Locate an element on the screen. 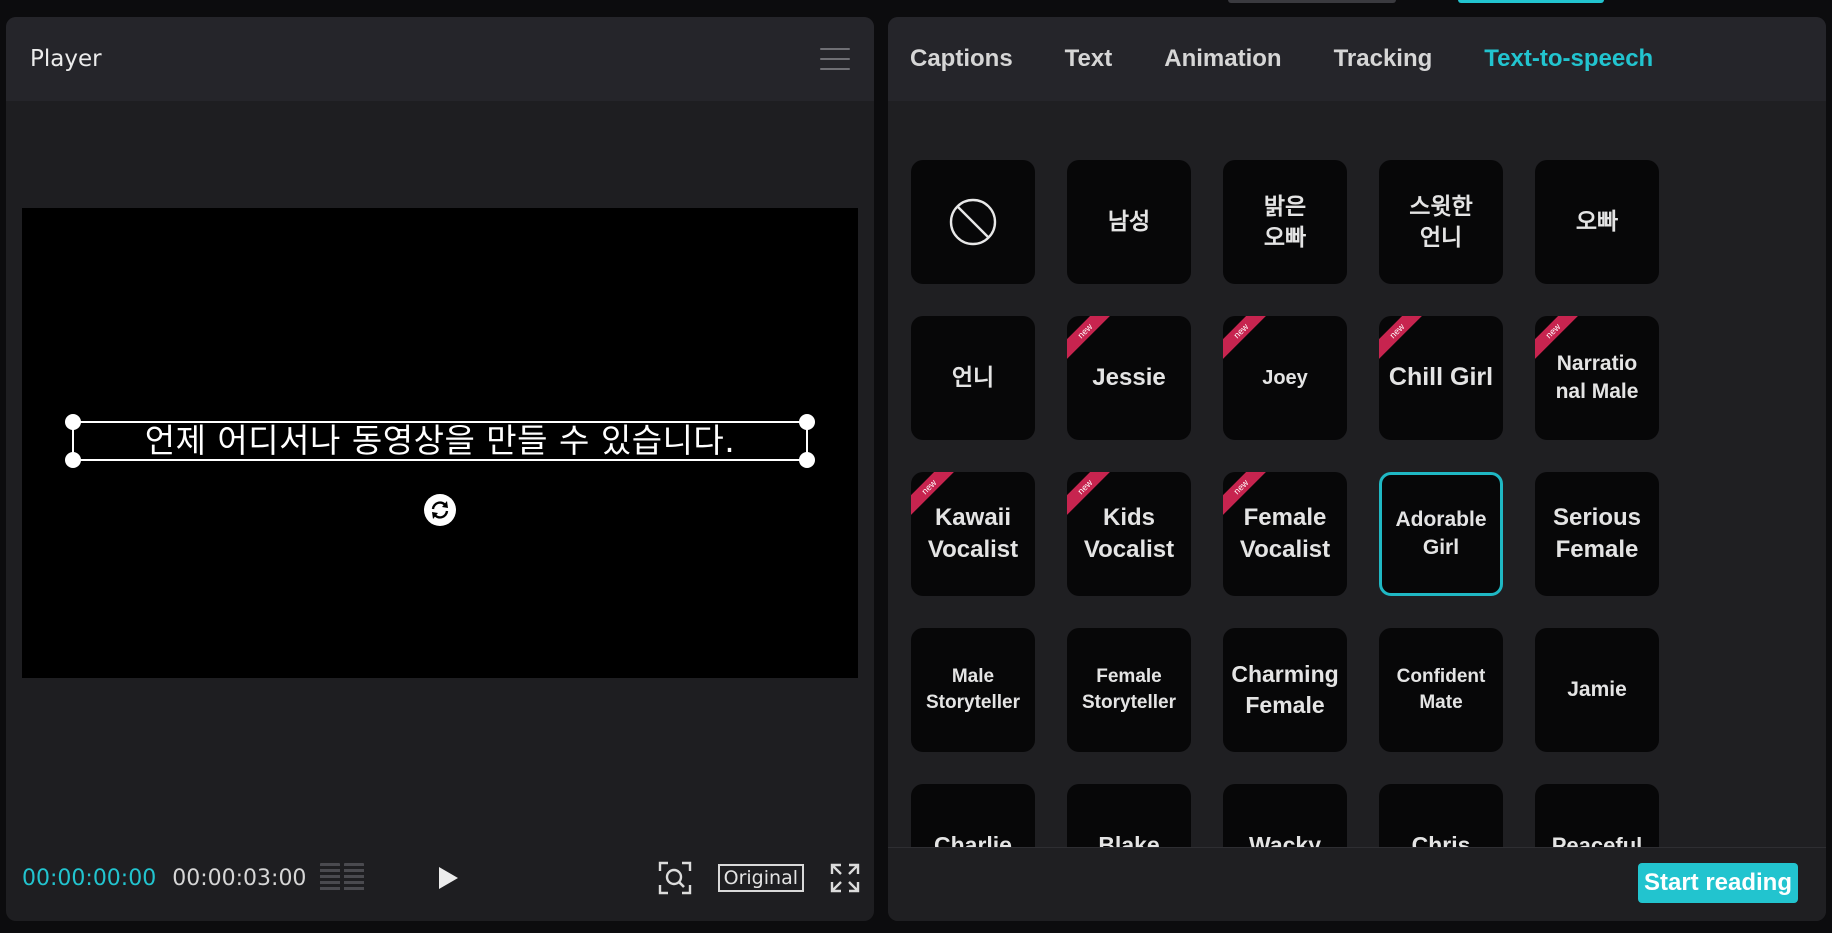  voice-card: 오빠 is located at coordinates (1597, 222).